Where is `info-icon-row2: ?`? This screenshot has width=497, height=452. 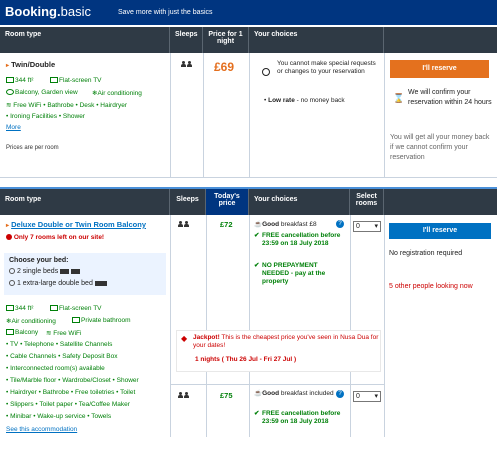 info-icon-row2: ? is located at coordinates (340, 394).